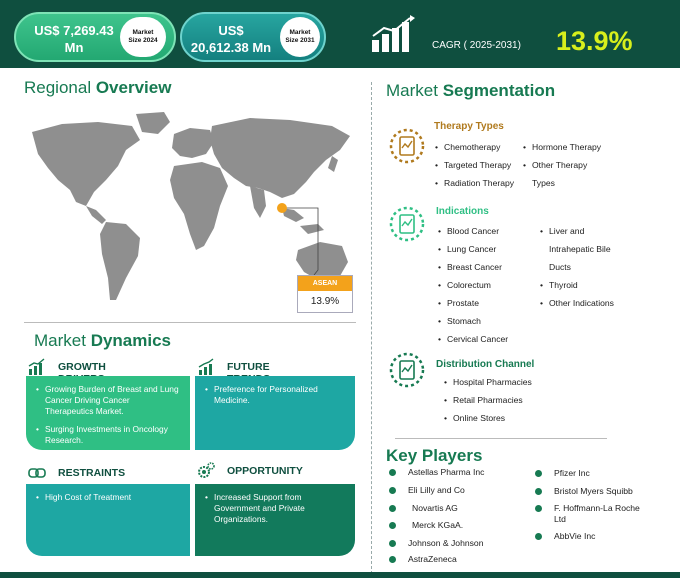  Describe the element at coordinates (282, 208) in the screenshot. I see `asean-marker-icon` at that location.